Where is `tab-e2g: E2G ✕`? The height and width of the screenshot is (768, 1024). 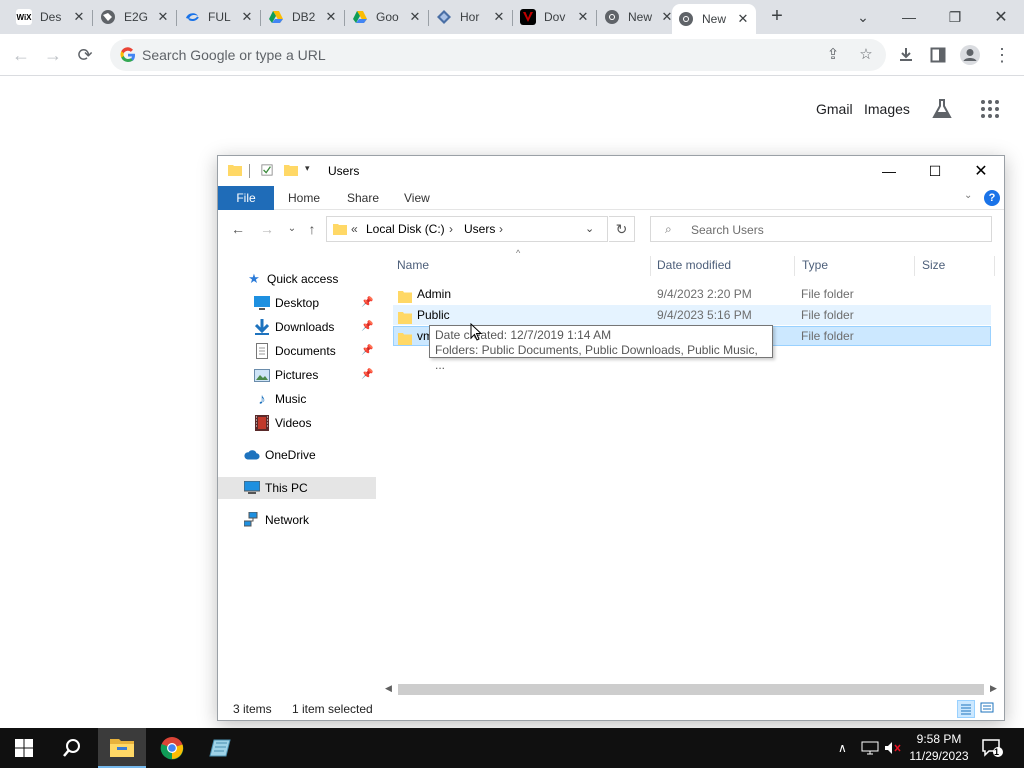
tab-e2g: E2G ✕ is located at coordinates (135, 17).